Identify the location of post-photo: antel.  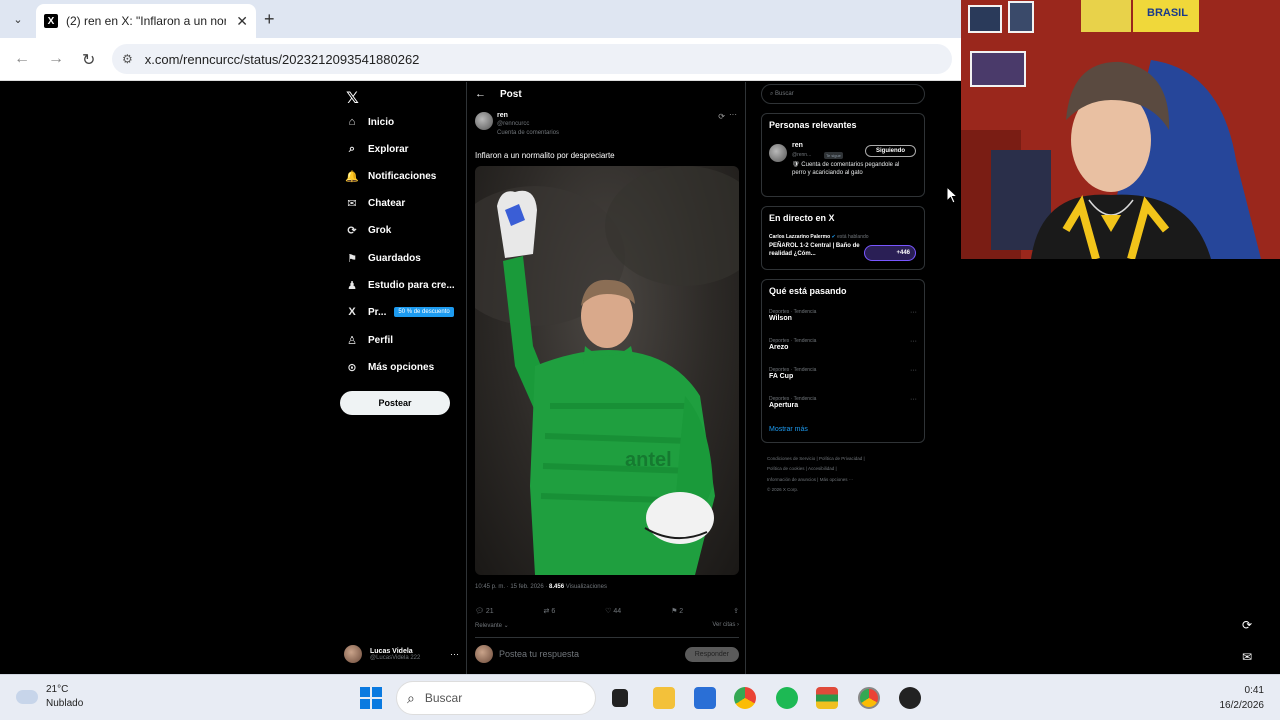
(607, 370).